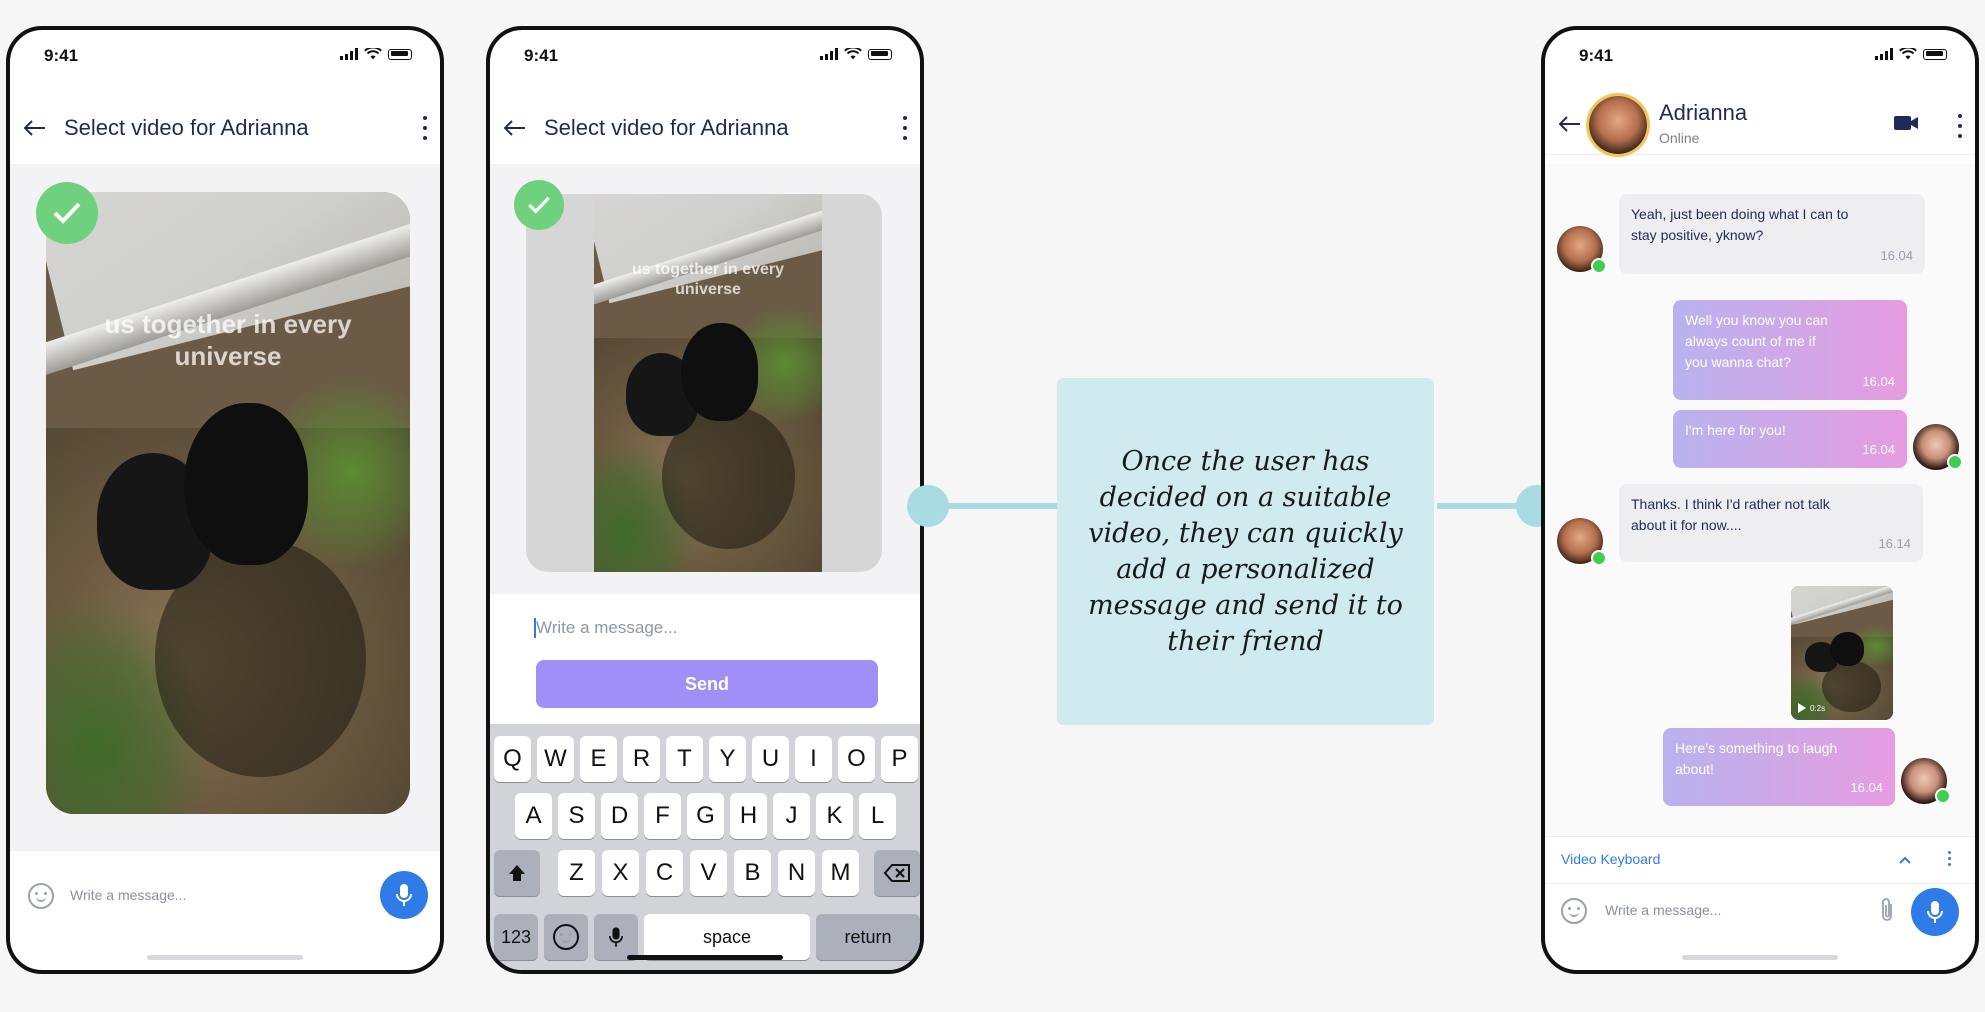 This screenshot has height=1012, width=1985. I want to click on key-b: B, so click(752, 873).